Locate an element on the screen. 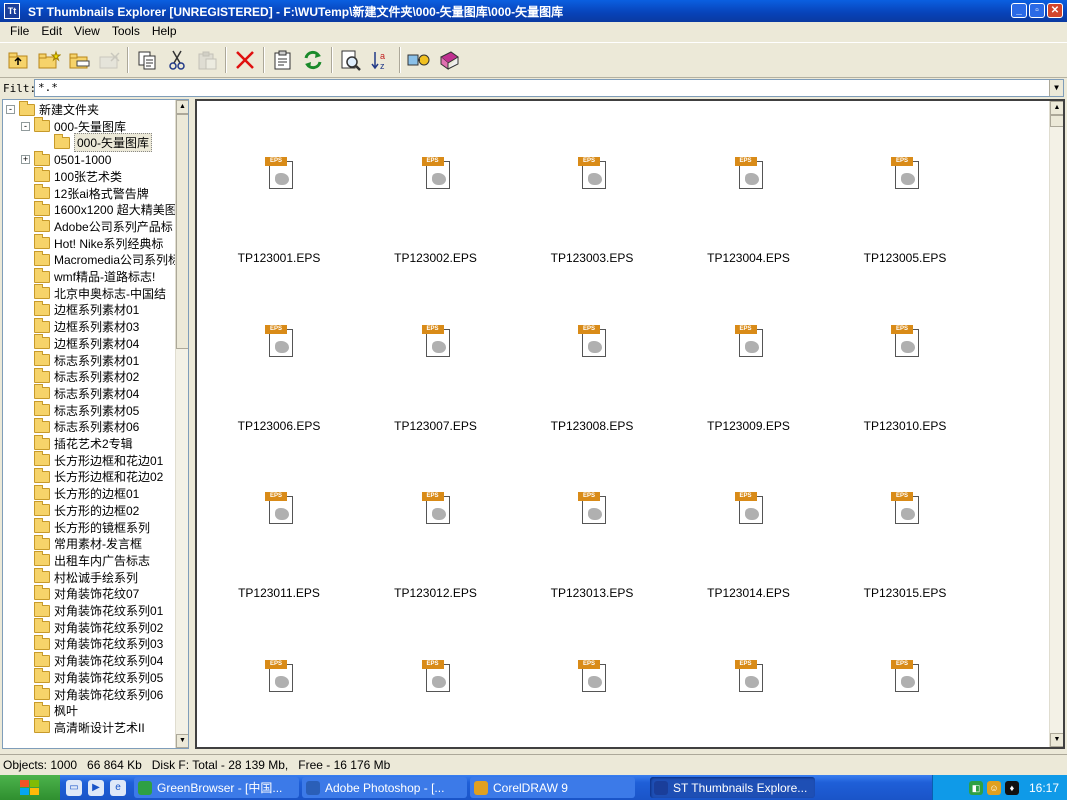  tree-node: 标志系列素材05 is located at coordinates (80, 410).